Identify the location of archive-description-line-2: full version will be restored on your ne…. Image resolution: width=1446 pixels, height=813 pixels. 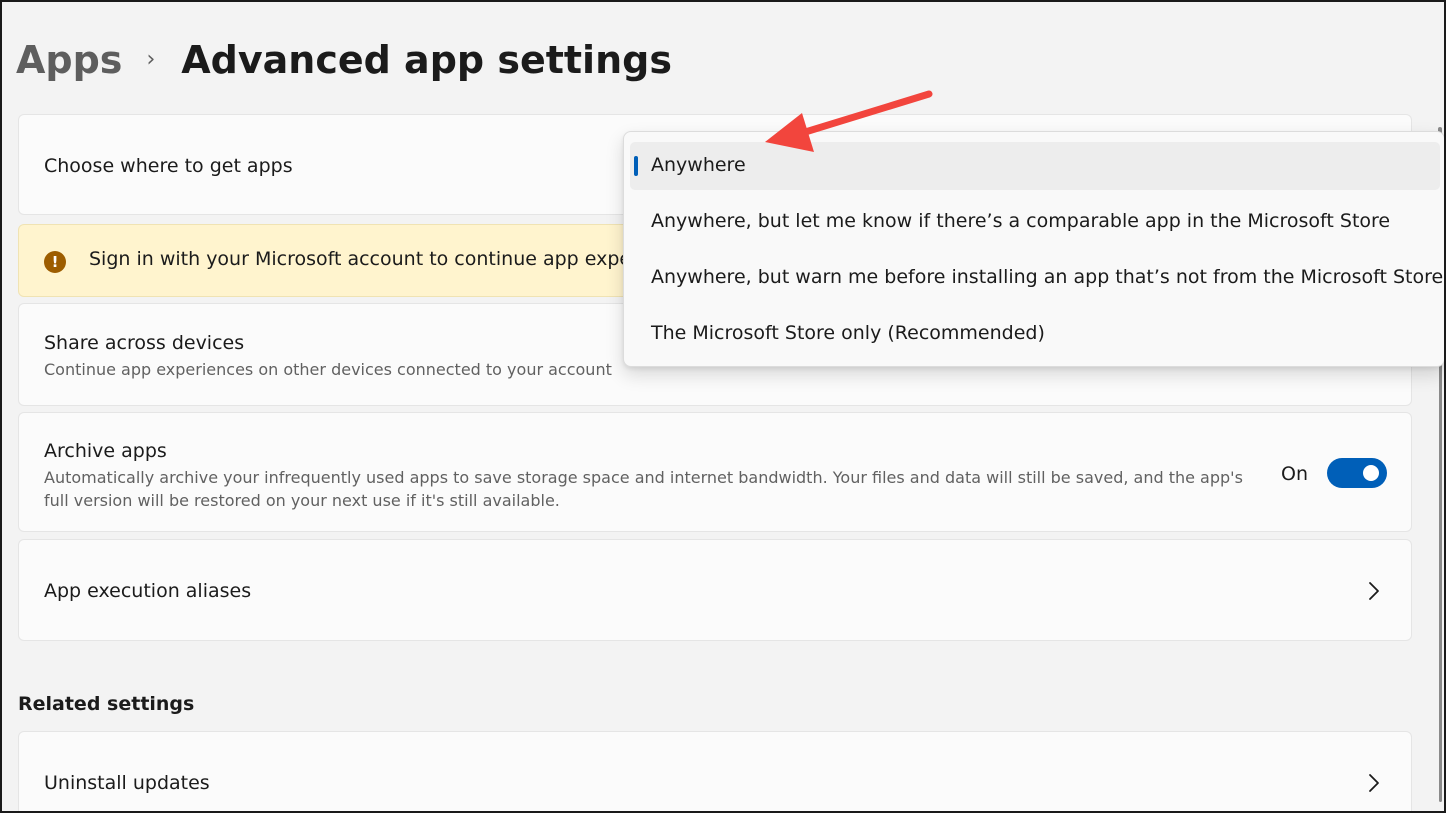
(302, 500).